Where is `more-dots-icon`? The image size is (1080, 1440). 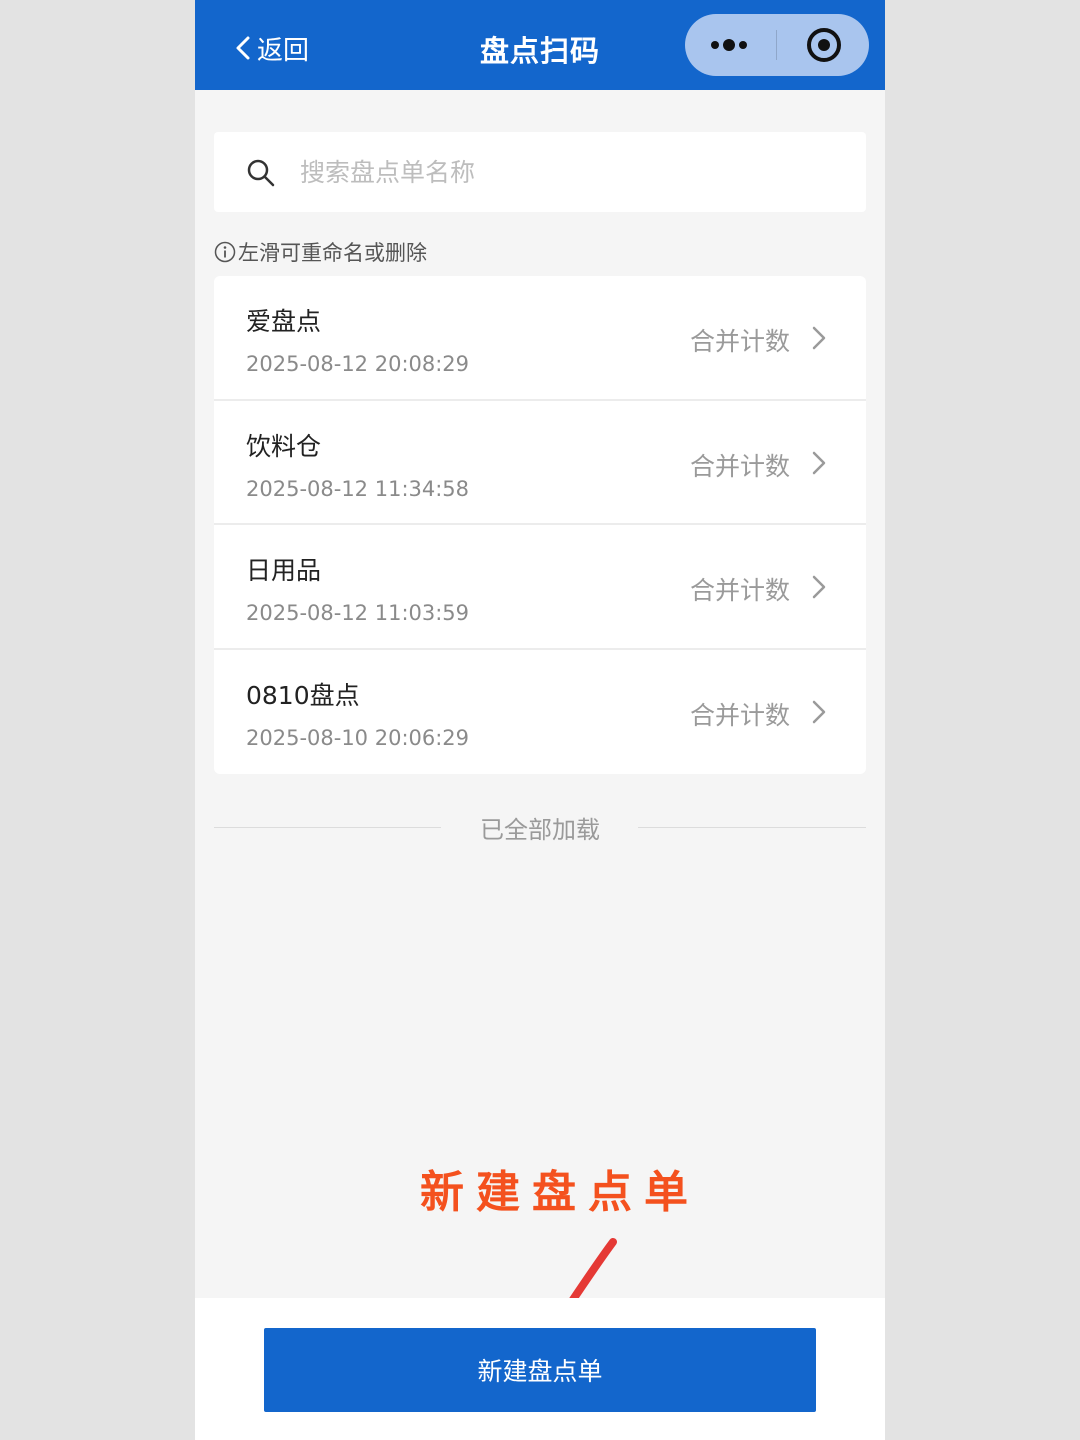
more-dots-icon is located at coordinates (729, 45).